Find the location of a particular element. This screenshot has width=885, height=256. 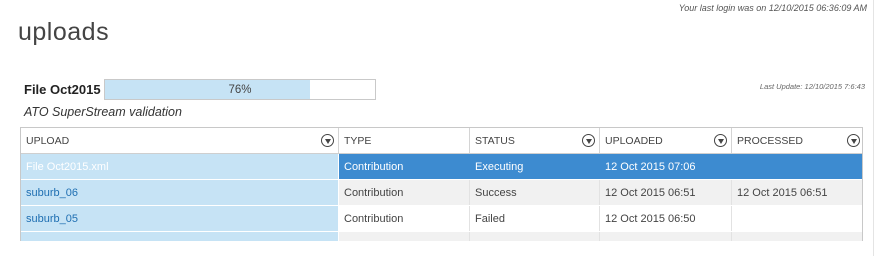

grid-header-row: UPLOAD TYPE STATUS UPLOADED PROCESSED is located at coordinates (441, 141).